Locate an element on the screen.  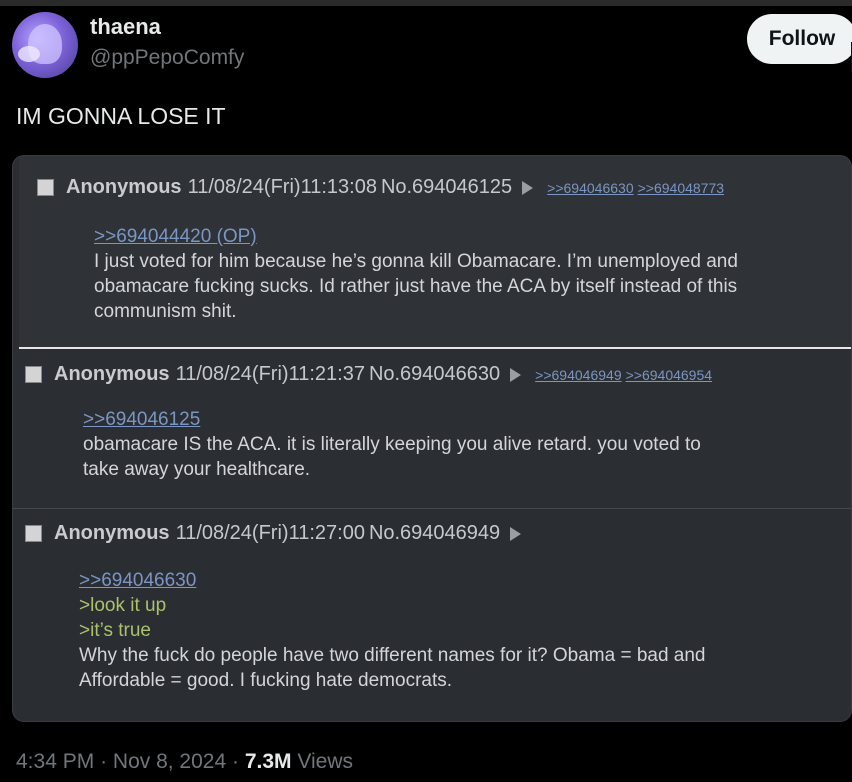
reply-link: >>694048773 is located at coordinates (681, 187).